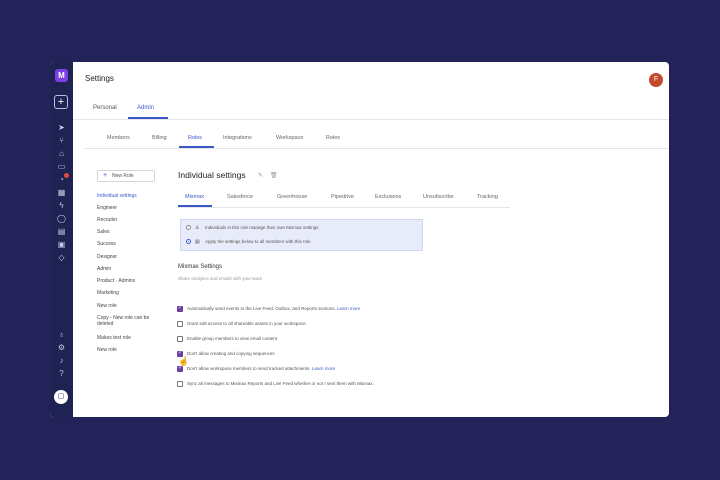  I want to click on help-icon: ?, so click(61, 373).